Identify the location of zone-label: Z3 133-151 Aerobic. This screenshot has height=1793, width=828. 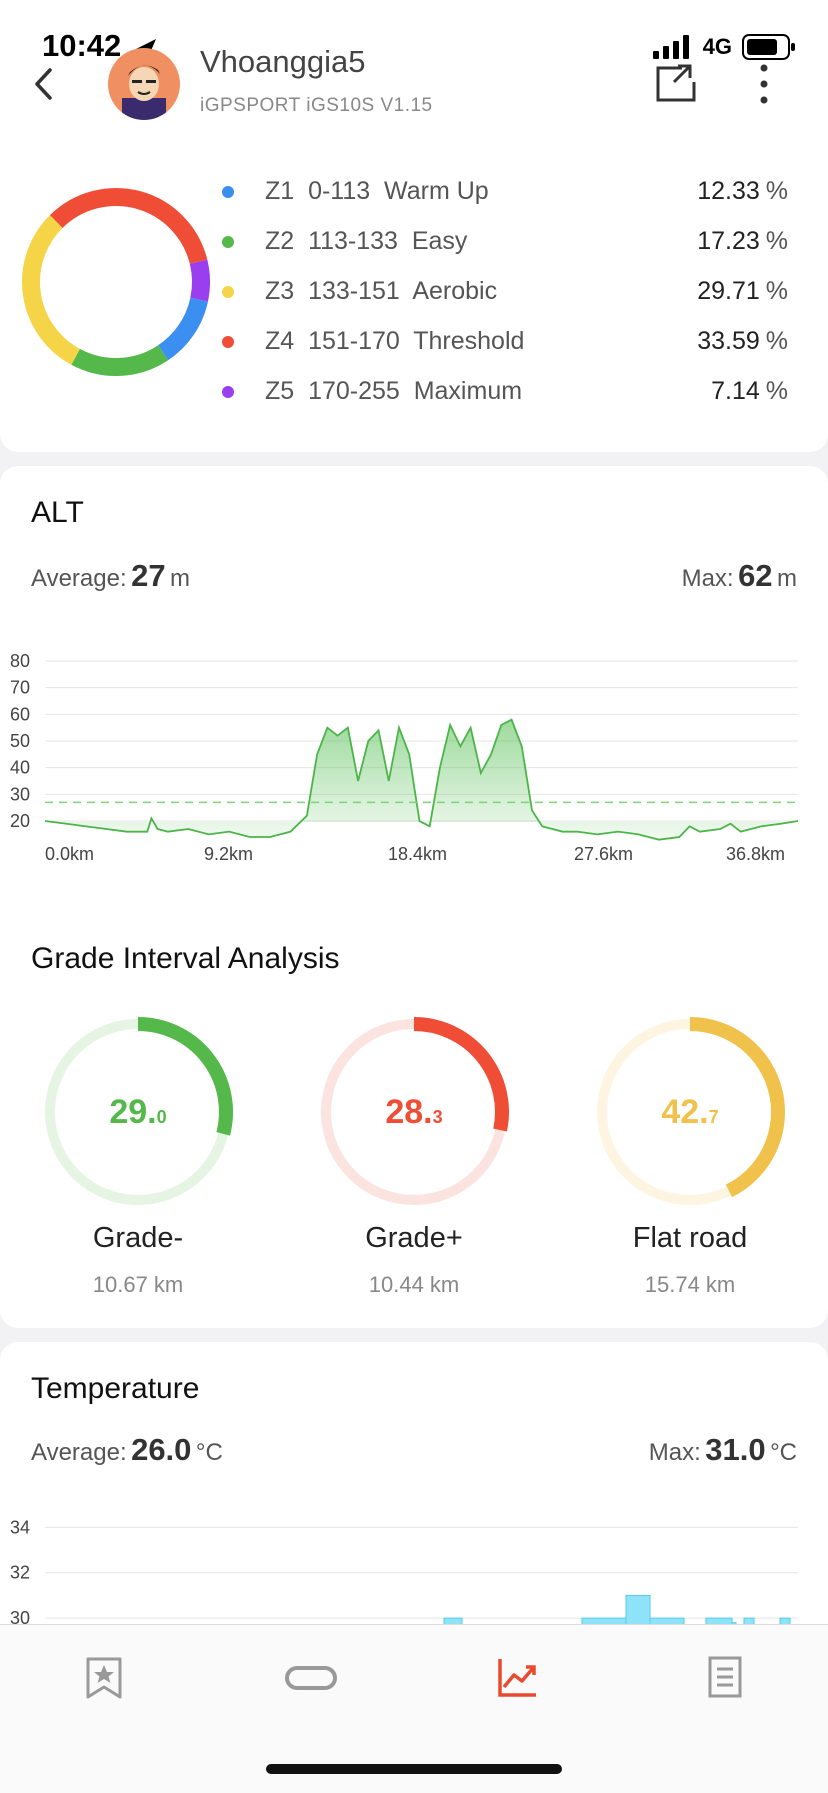
(381, 291).